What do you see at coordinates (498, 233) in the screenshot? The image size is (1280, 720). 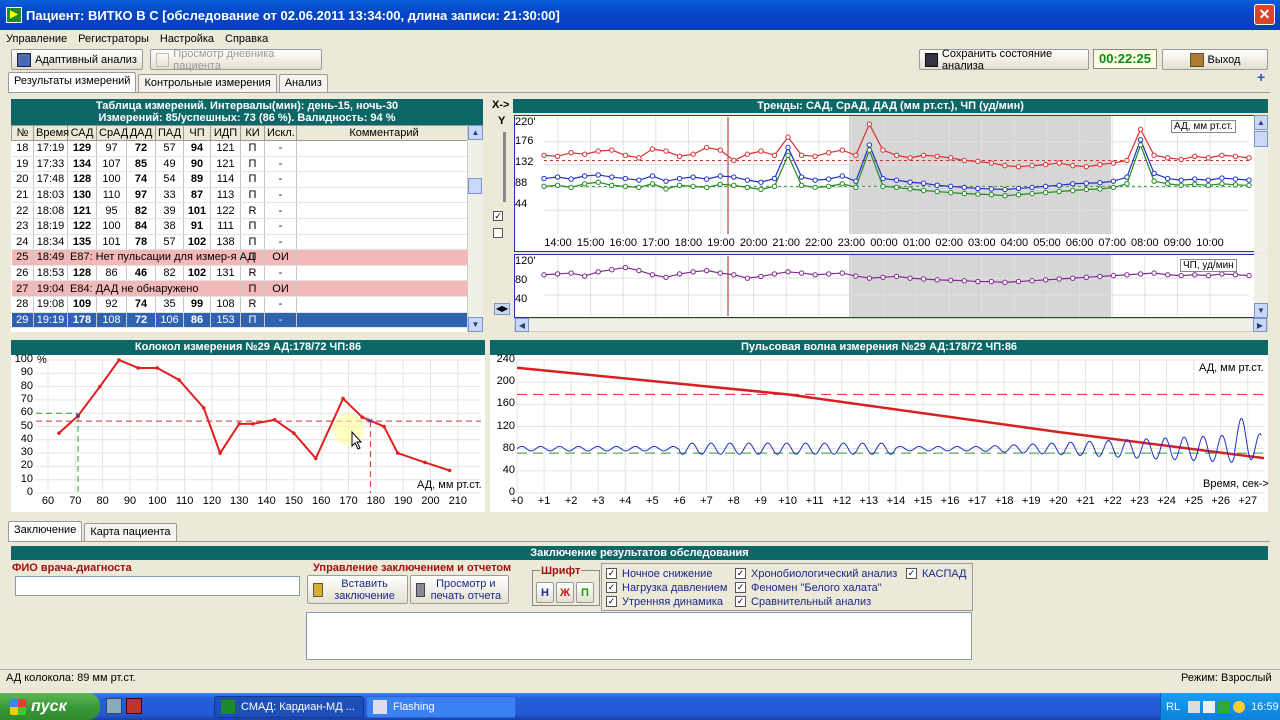 I see `hr-visible-checkbox` at bounding box center [498, 233].